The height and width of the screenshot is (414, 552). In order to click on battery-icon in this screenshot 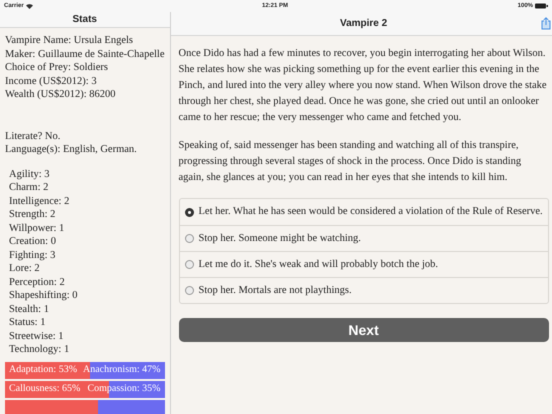, I will do `click(541, 6)`.